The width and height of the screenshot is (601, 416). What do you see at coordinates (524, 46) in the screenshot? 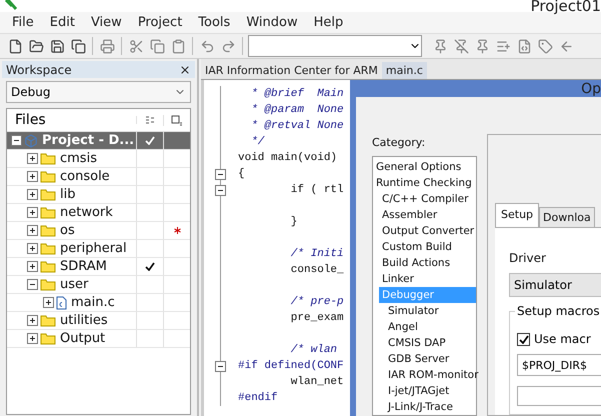
I see `file-icon` at bounding box center [524, 46].